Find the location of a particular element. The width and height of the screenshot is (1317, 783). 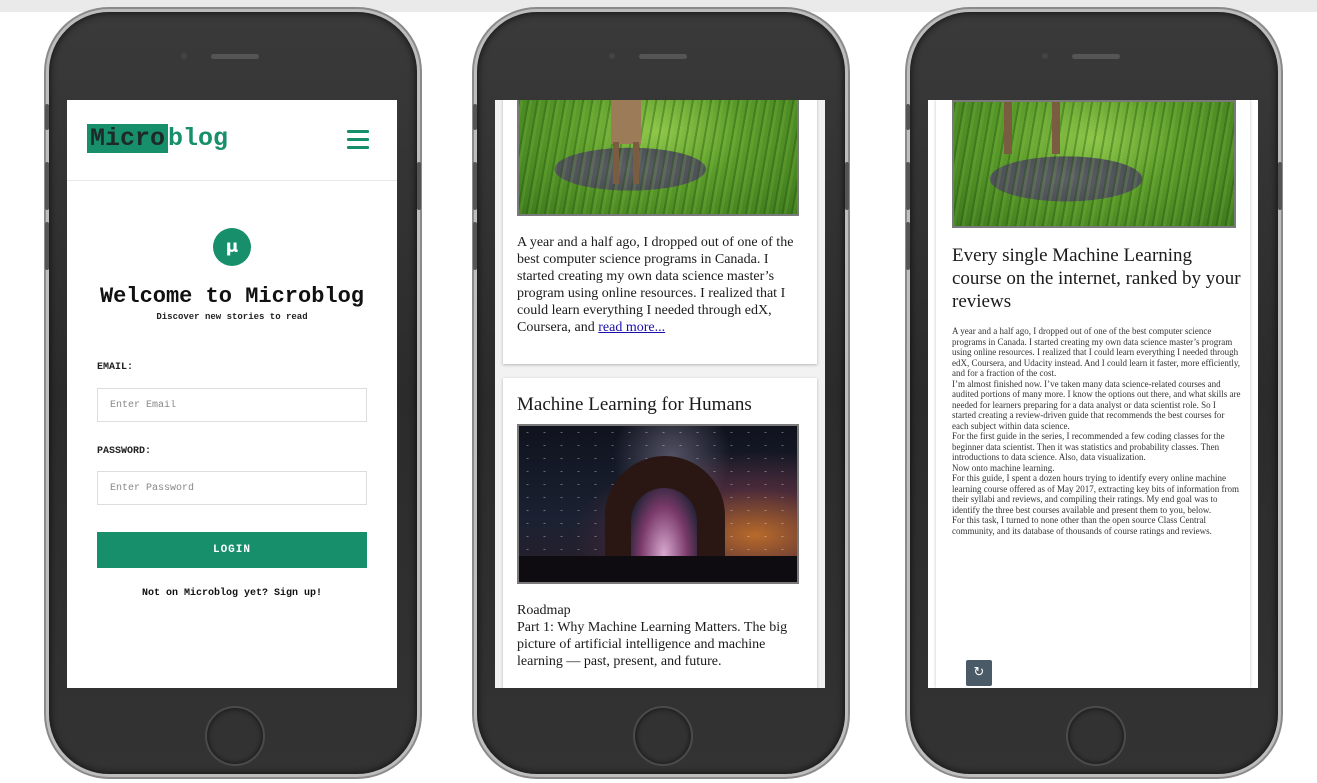

microblog-logo: Micro blog is located at coordinates (157, 139).